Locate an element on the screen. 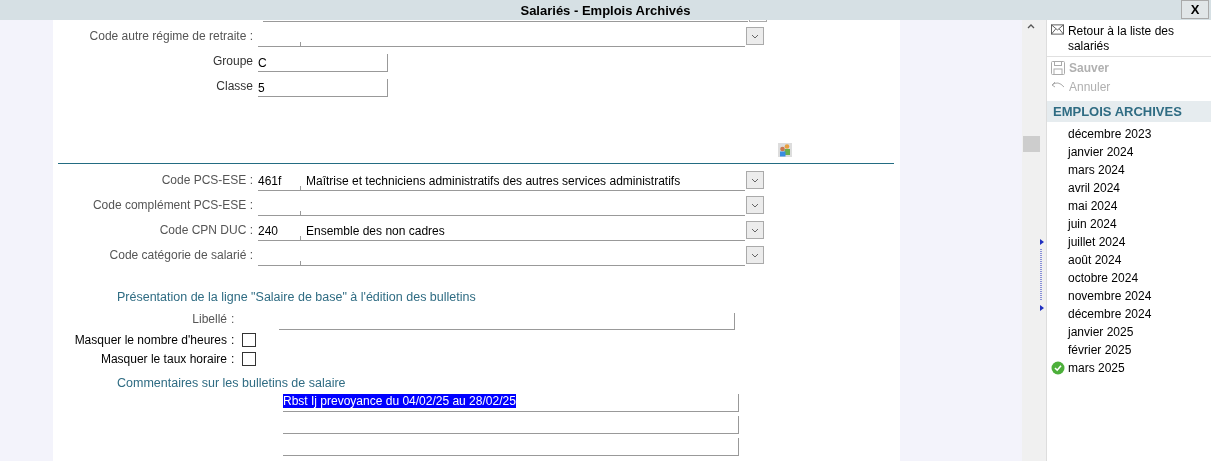  field-label: Code PCS-ESE : is located at coordinates (207, 181).